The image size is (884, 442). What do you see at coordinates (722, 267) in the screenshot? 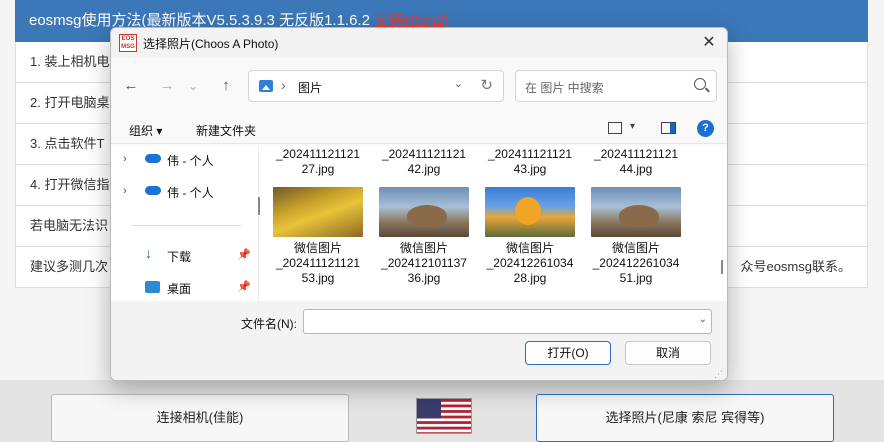
I see `file-grid-scrollbar` at bounding box center [722, 267].